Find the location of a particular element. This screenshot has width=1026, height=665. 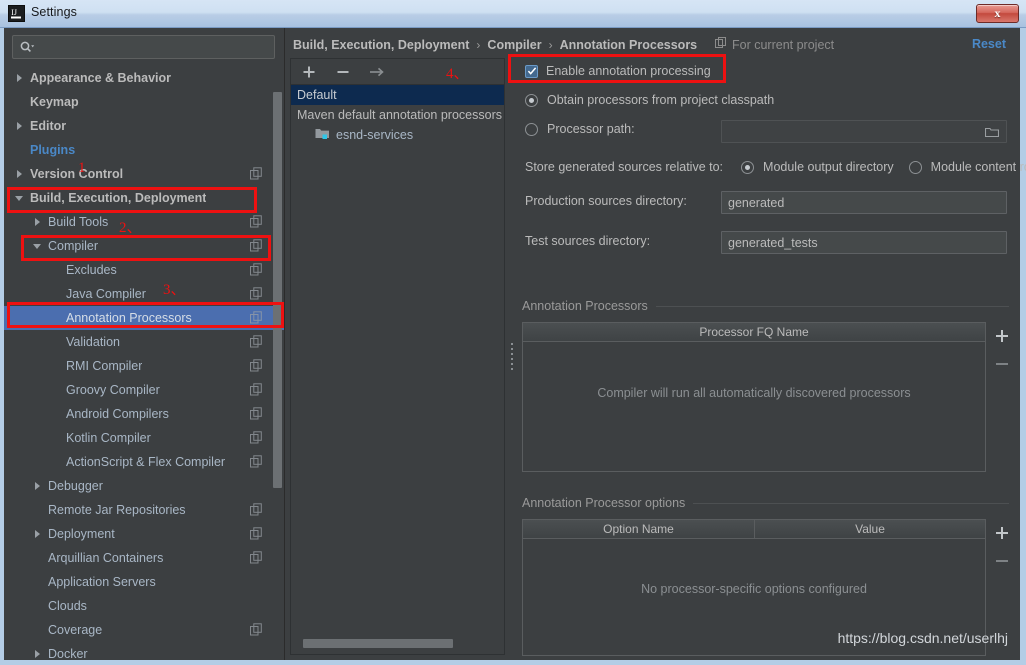

profiles-hscrollbar is located at coordinates (397, 643).